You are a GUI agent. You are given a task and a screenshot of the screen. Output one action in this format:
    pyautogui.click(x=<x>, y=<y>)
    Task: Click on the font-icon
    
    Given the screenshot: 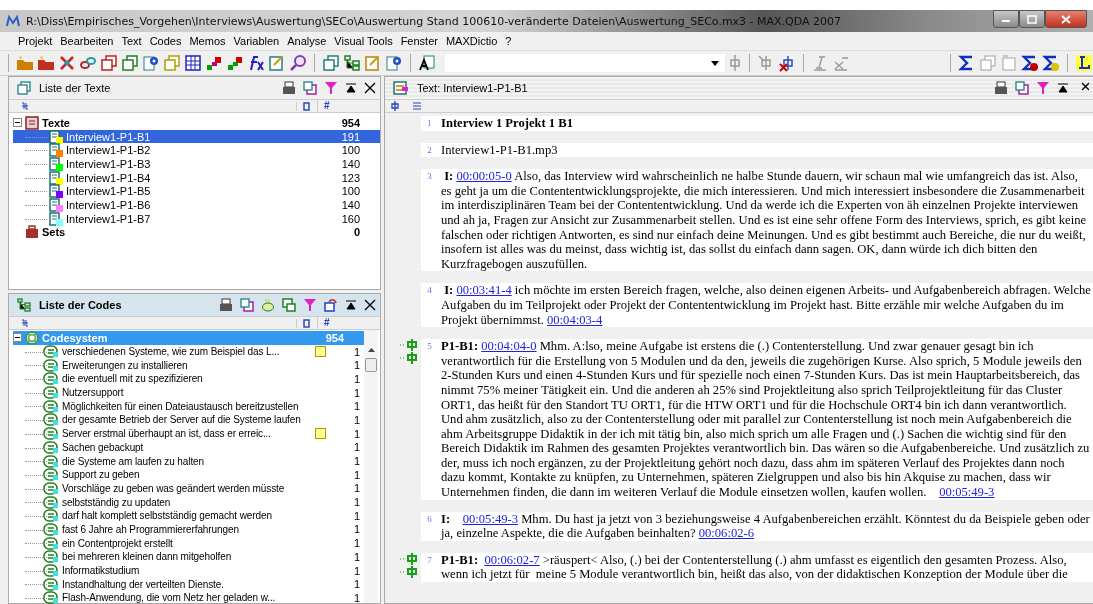 What is the action you would take?
    pyautogui.click(x=427, y=63)
    